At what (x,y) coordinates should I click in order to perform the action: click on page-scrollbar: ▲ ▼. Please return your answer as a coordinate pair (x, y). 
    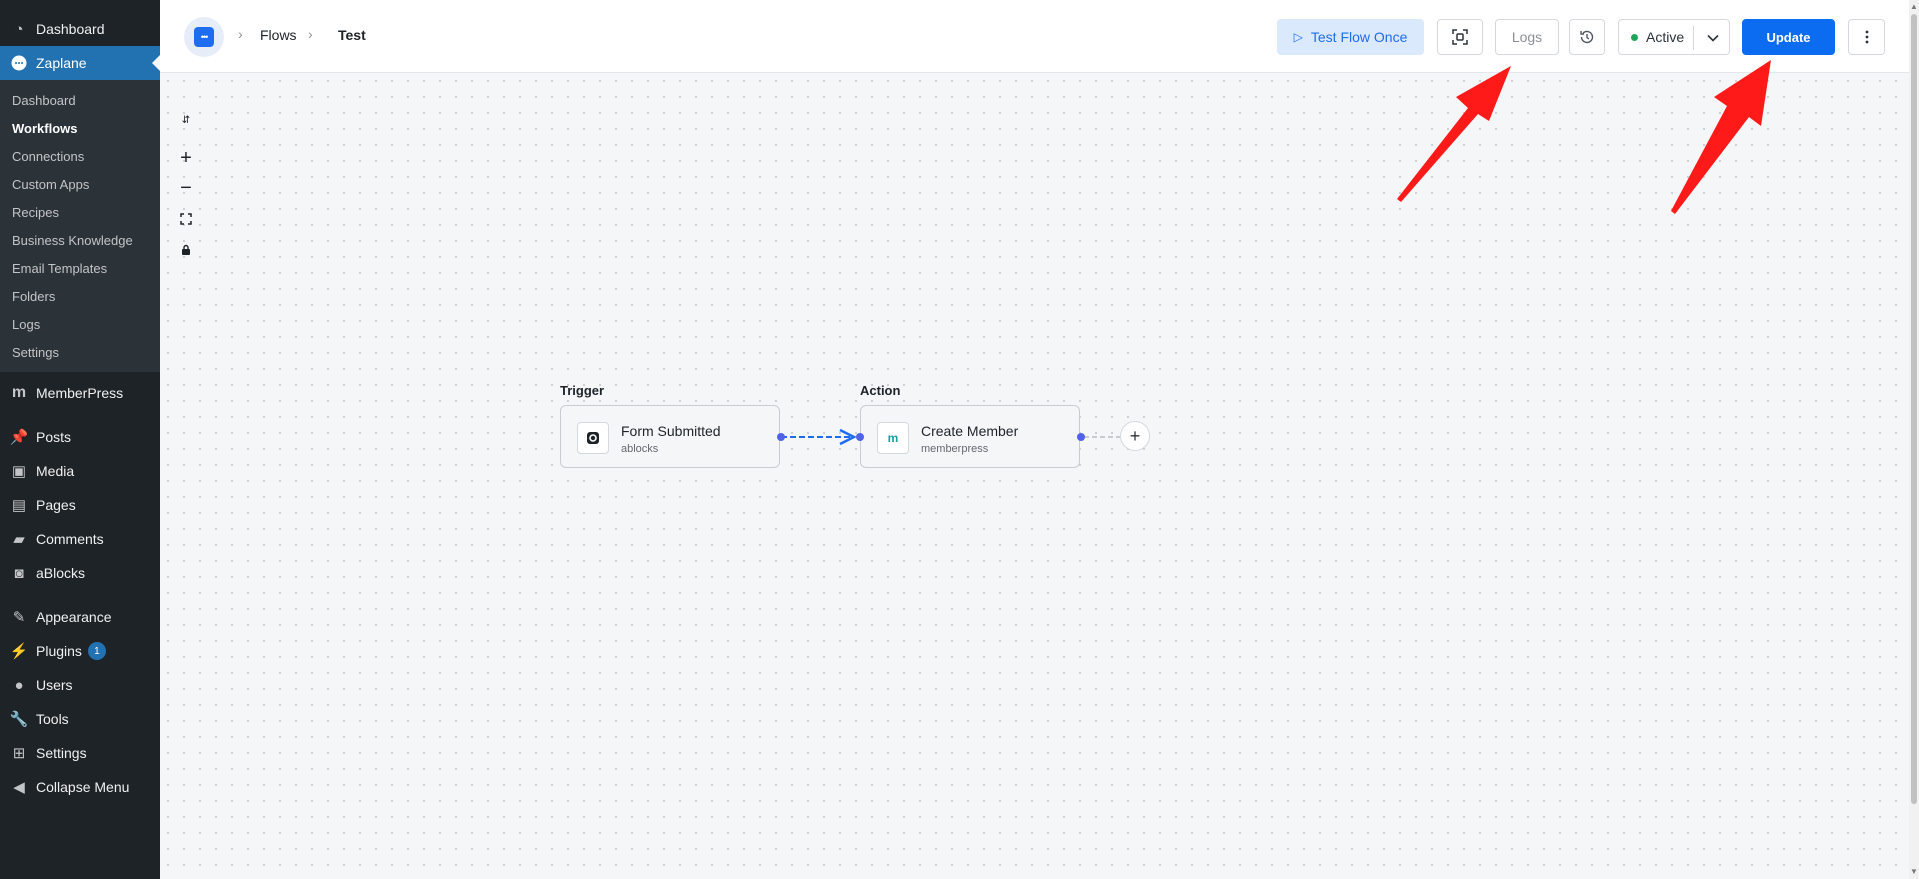
    Looking at the image, I should click on (1914, 439).